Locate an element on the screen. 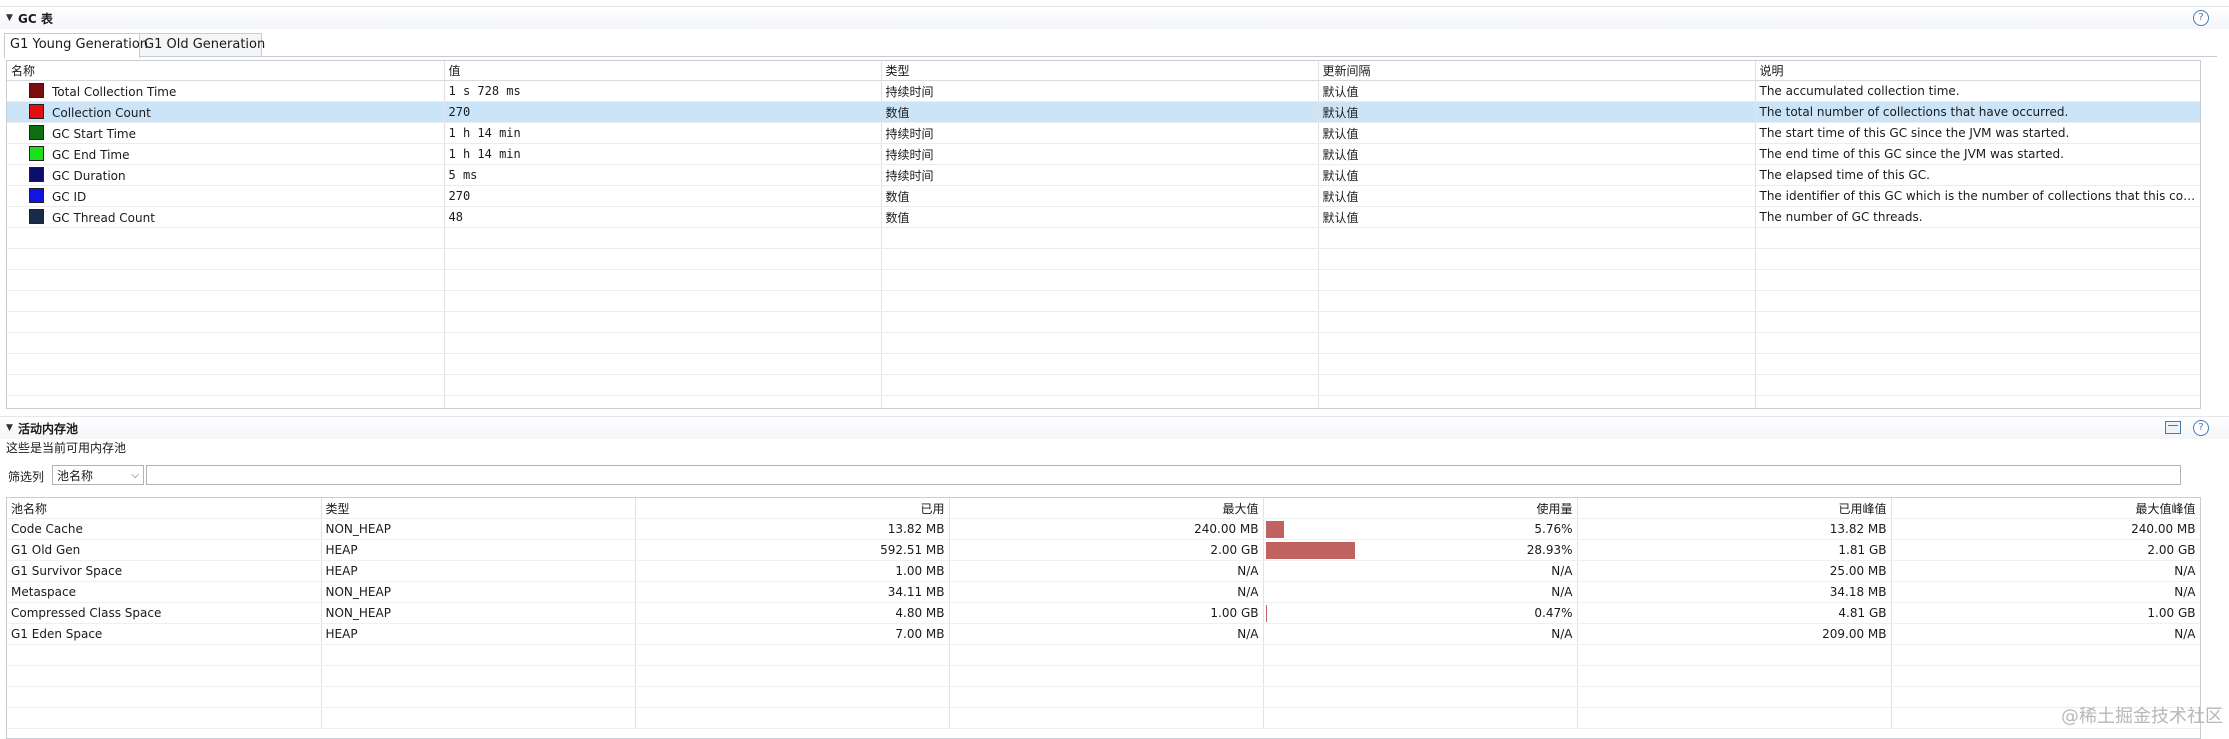 The width and height of the screenshot is (2229, 739). tab-g1-young-generation: G1 Young Generation is located at coordinates (76, 45).